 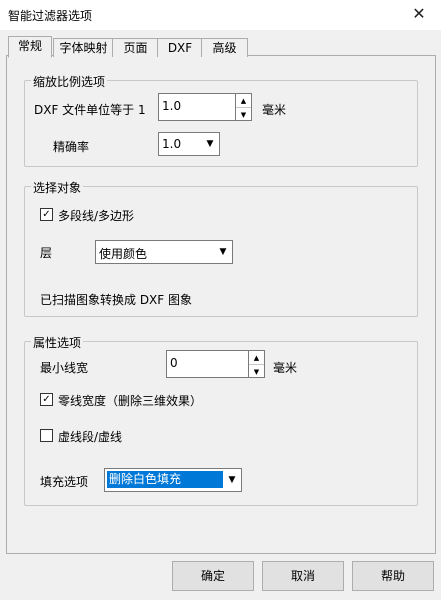 What do you see at coordinates (116, 300) in the screenshot?
I see `scan-info-text: 已扫描图象转换成 DXF 图象` at bounding box center [116, 300].